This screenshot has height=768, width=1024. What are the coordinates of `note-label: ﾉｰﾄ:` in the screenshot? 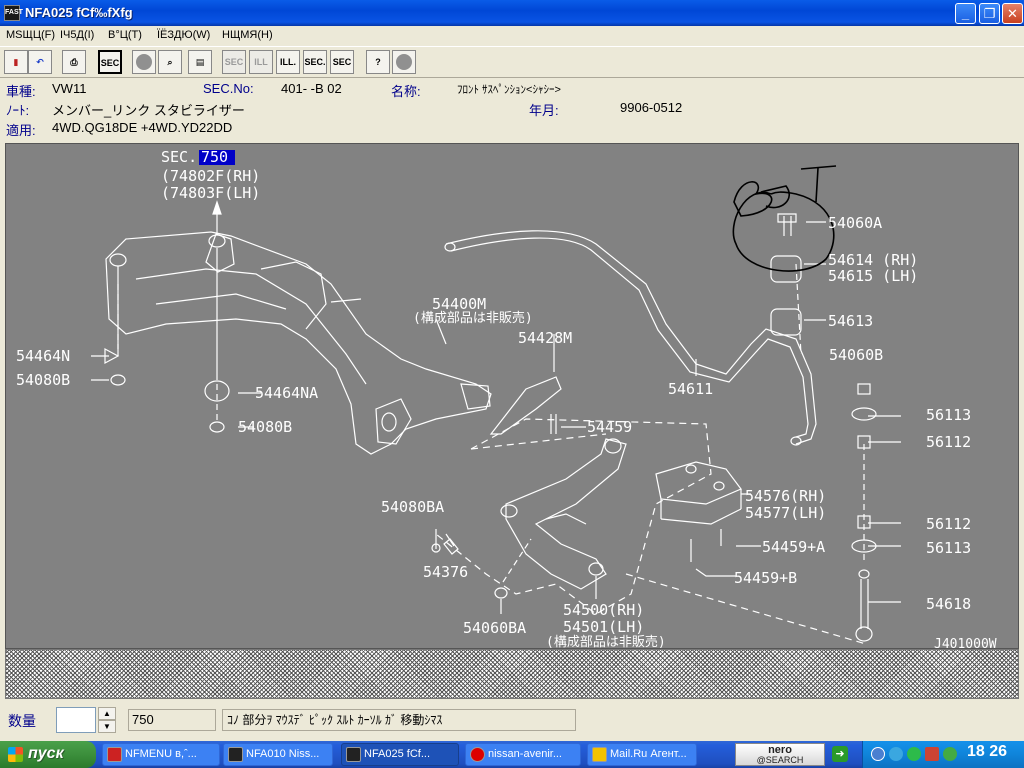 It's located at (18, 110).